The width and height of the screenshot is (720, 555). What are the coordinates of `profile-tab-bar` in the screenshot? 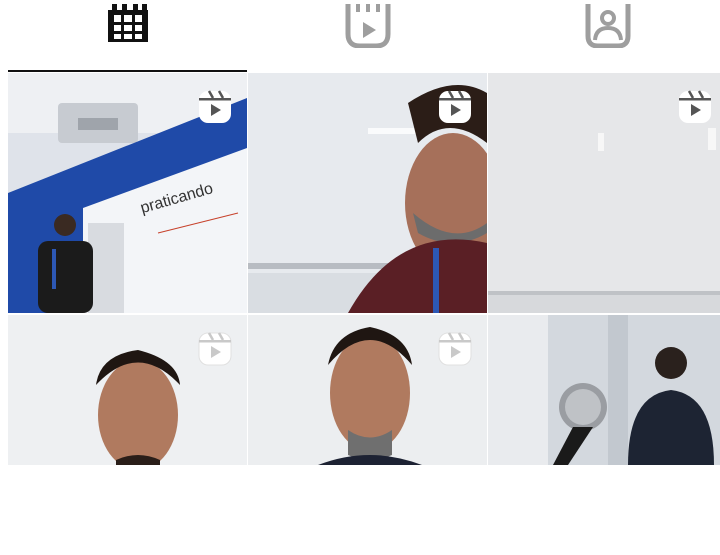 It's located at (360, 36).